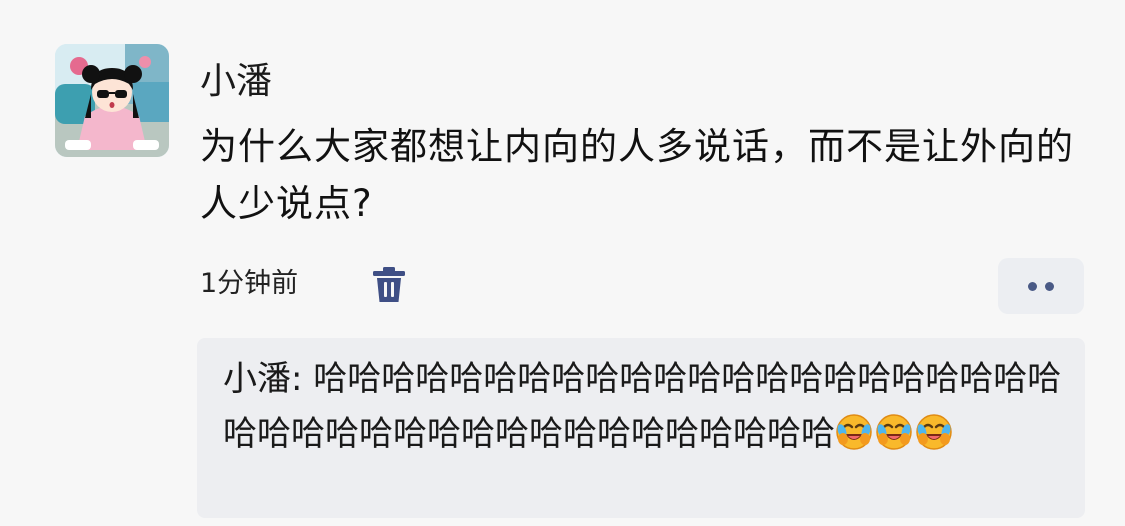 The width and height of the screenshot is (1125, 526). What do you see at coordinates (236, 82) in the screenshot?
I see `post-author-name: 小潘` at bounding box center [236, 82].